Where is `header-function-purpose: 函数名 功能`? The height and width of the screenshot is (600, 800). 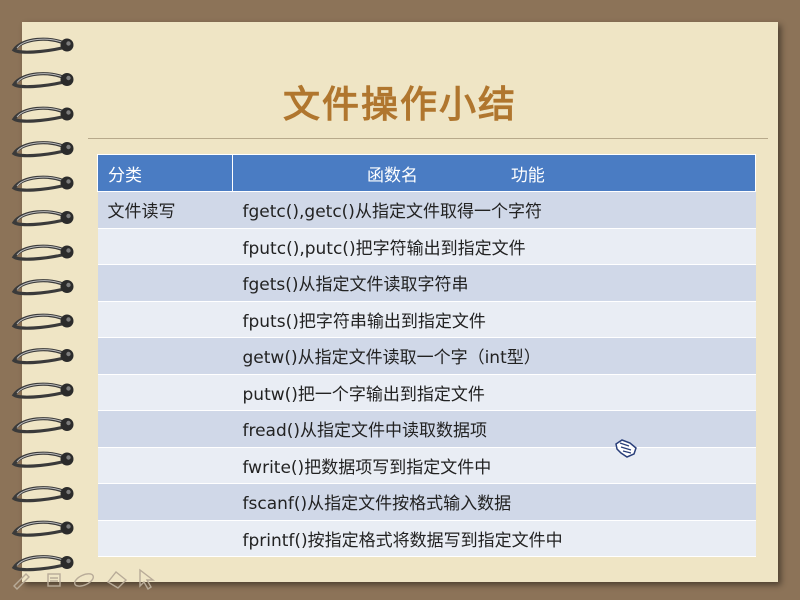
header-function-purpose: 函数名 功能 is located at coordinates (494, 173).